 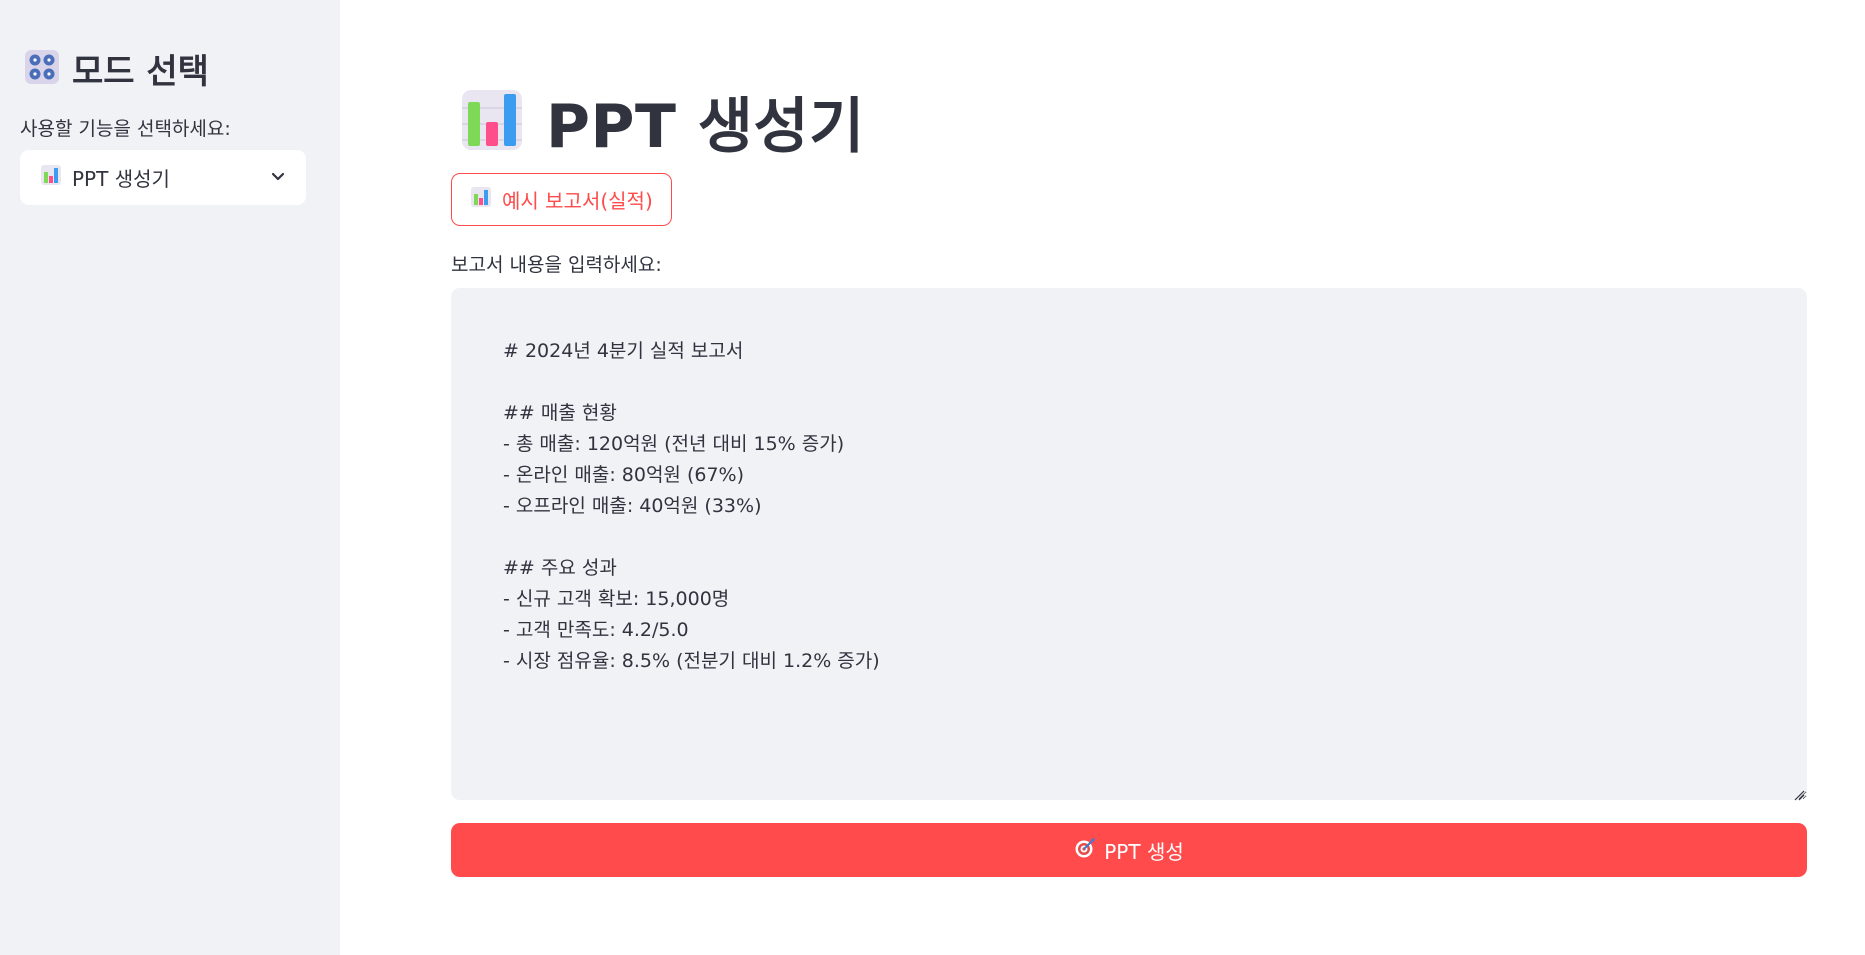 I want to click on page-title: PPT 생성기, so click(x=705, y=127).